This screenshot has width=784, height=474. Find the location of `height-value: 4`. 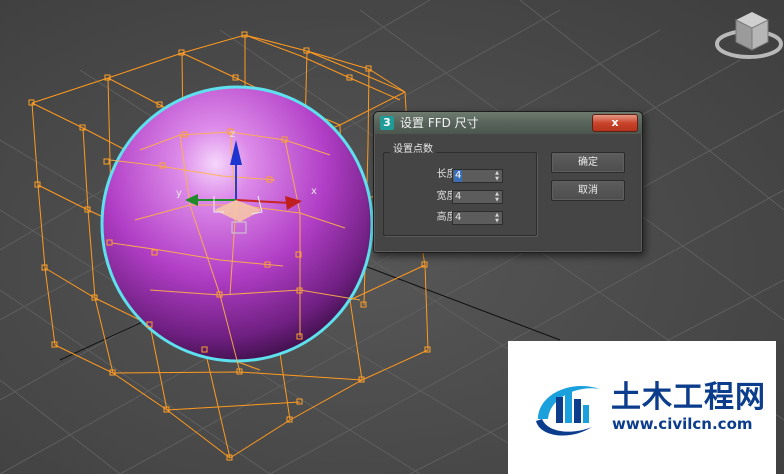

height-value: 4 is located at coordinates (458, 218).